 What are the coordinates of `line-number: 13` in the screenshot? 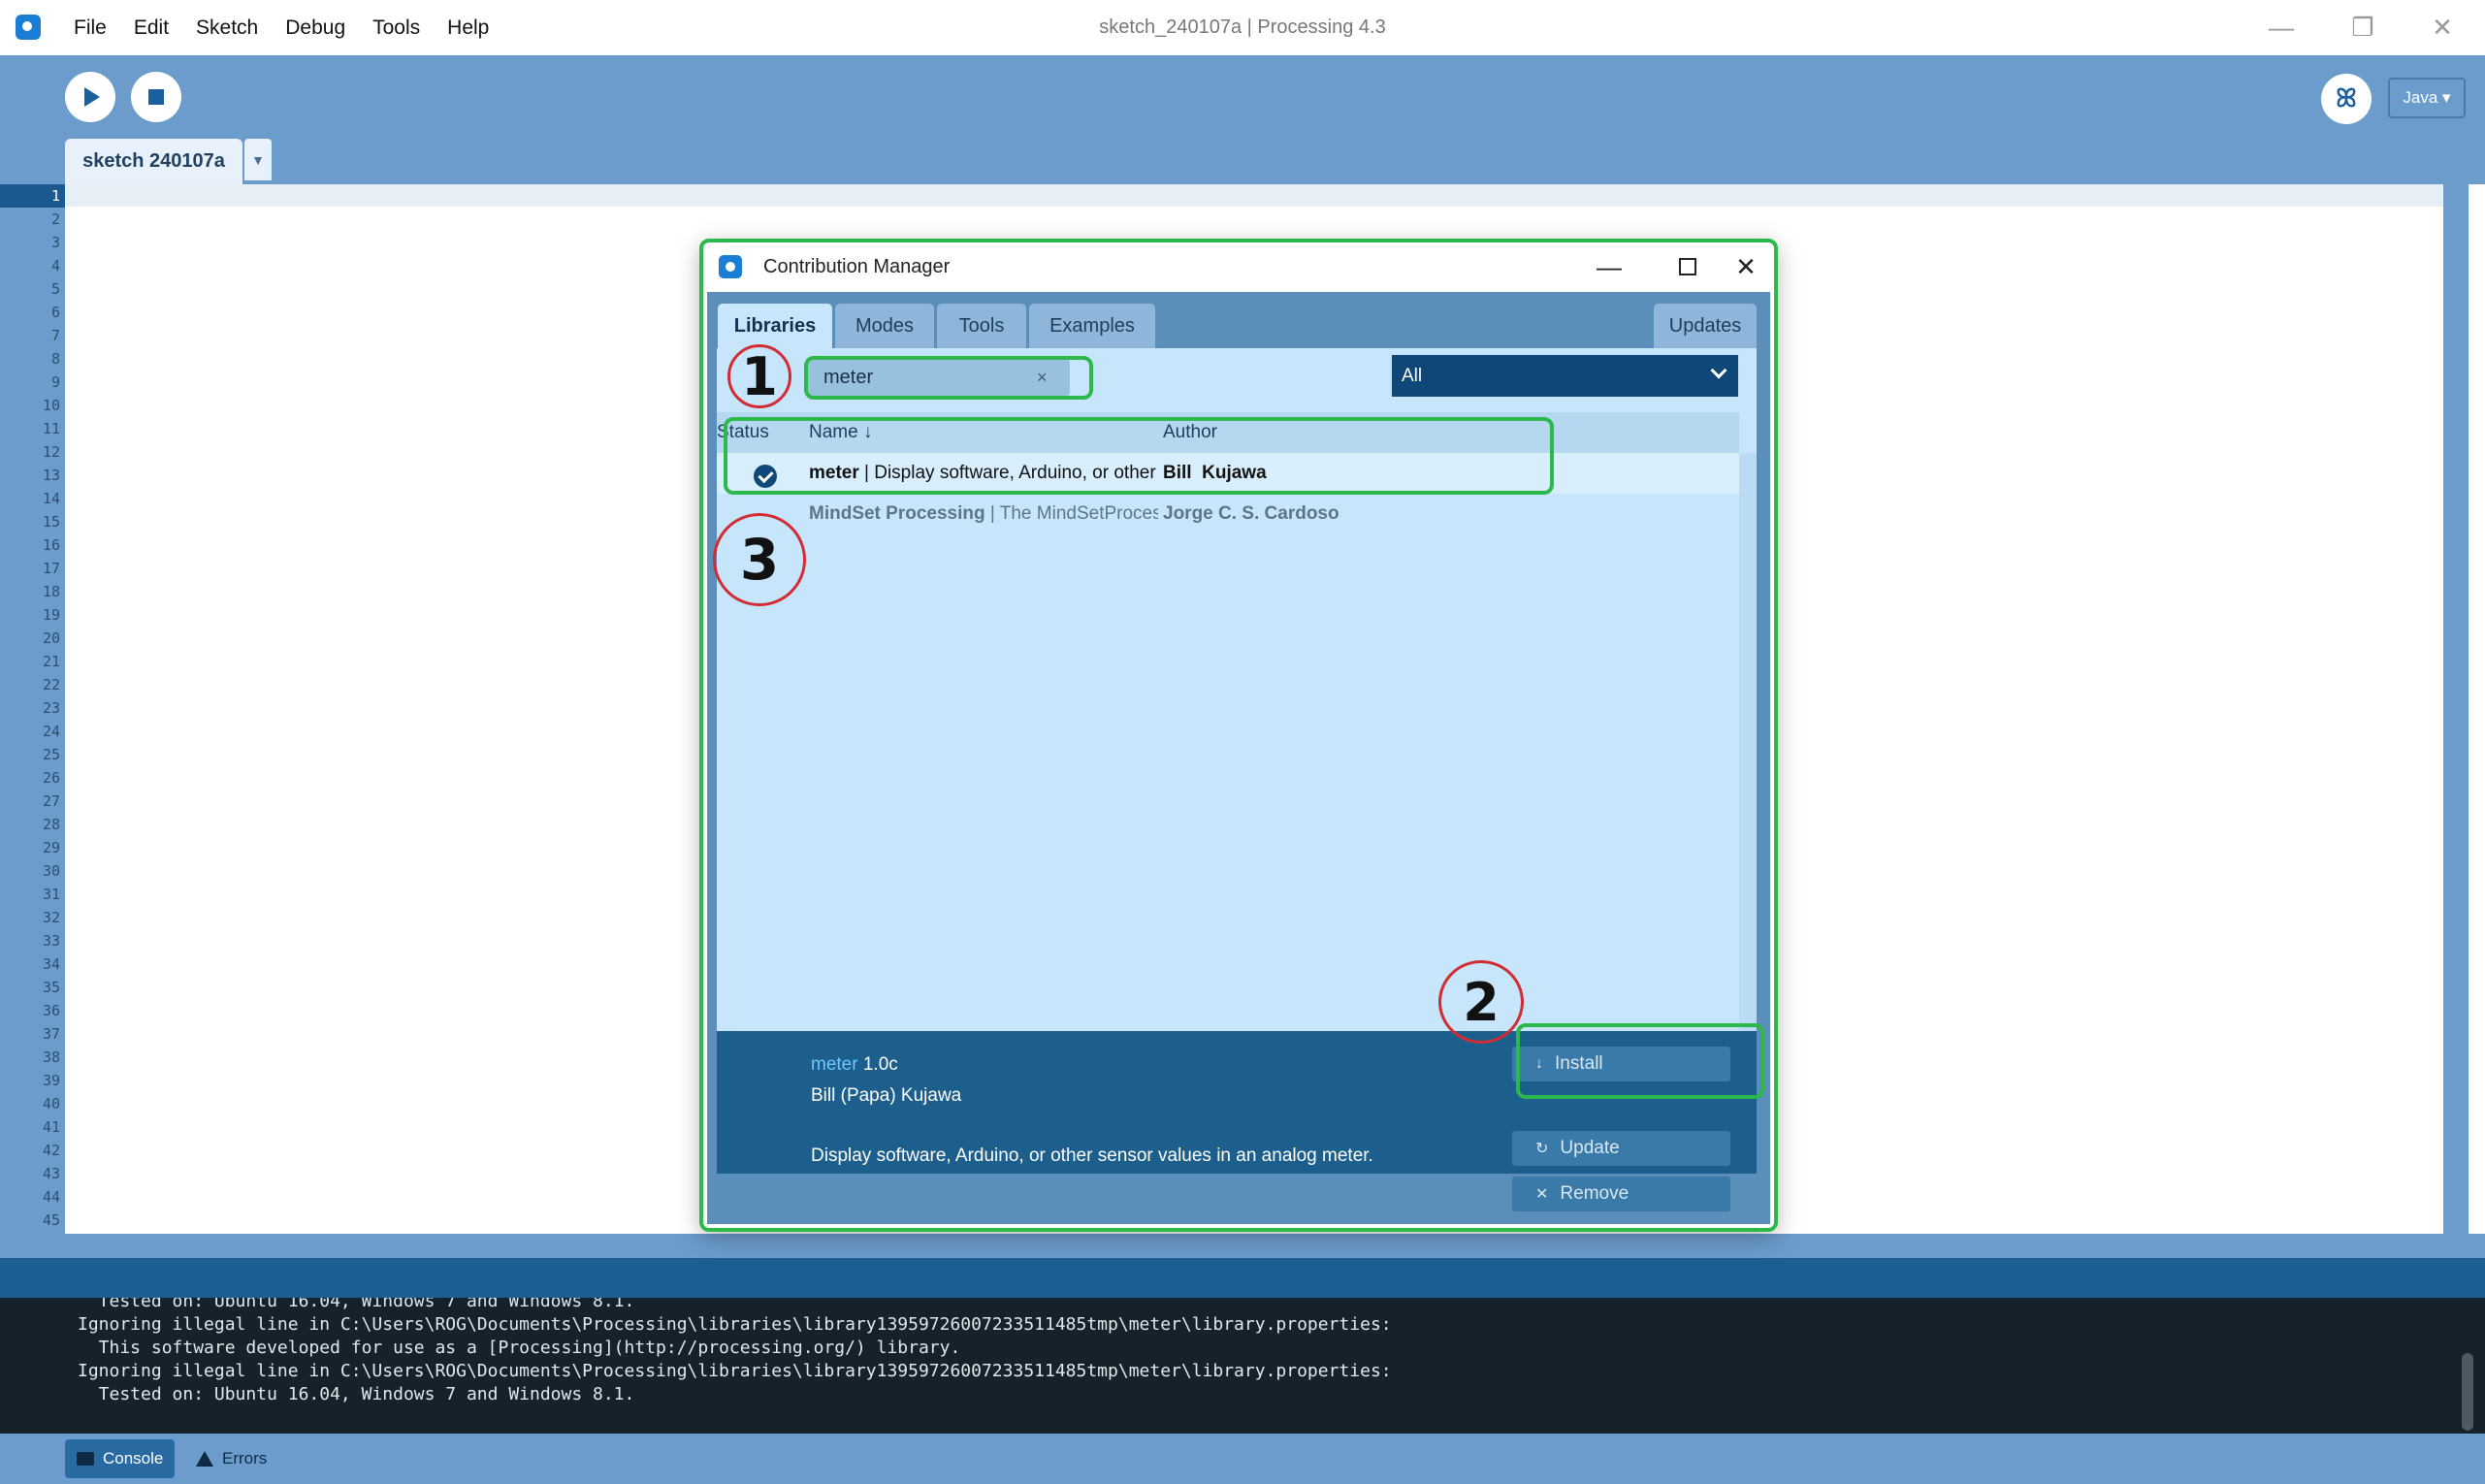 It's located at (51, 475).